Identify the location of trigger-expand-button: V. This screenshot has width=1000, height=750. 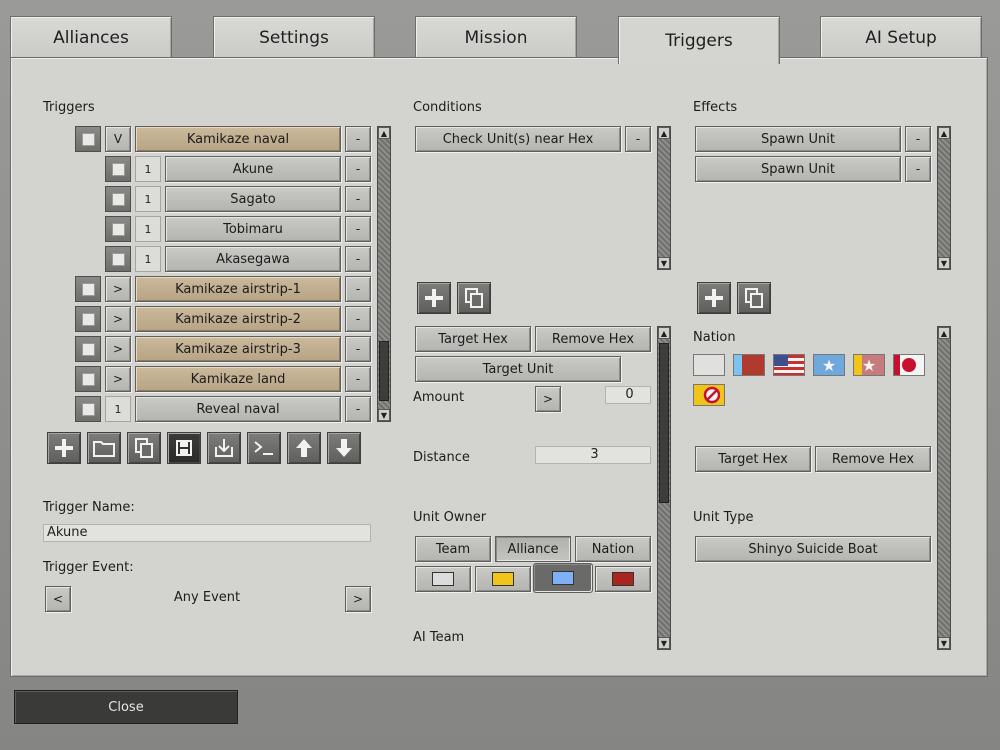
(118, 139).